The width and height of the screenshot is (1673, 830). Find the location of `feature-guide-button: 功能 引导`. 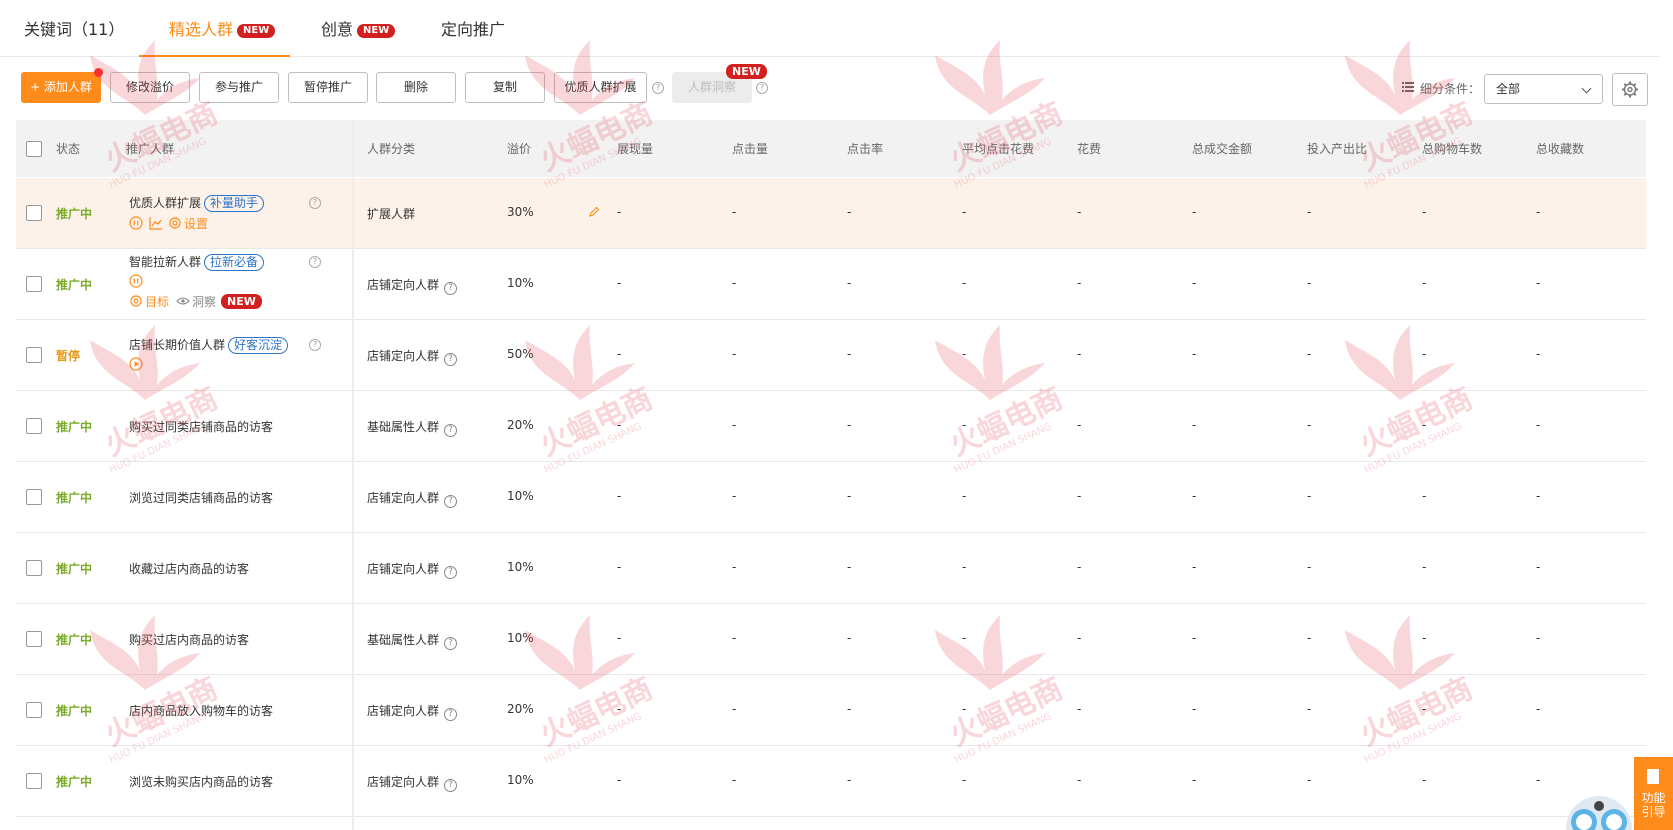

feature-guide-button: 功能 引导 is located at coordinates (1653, 793).